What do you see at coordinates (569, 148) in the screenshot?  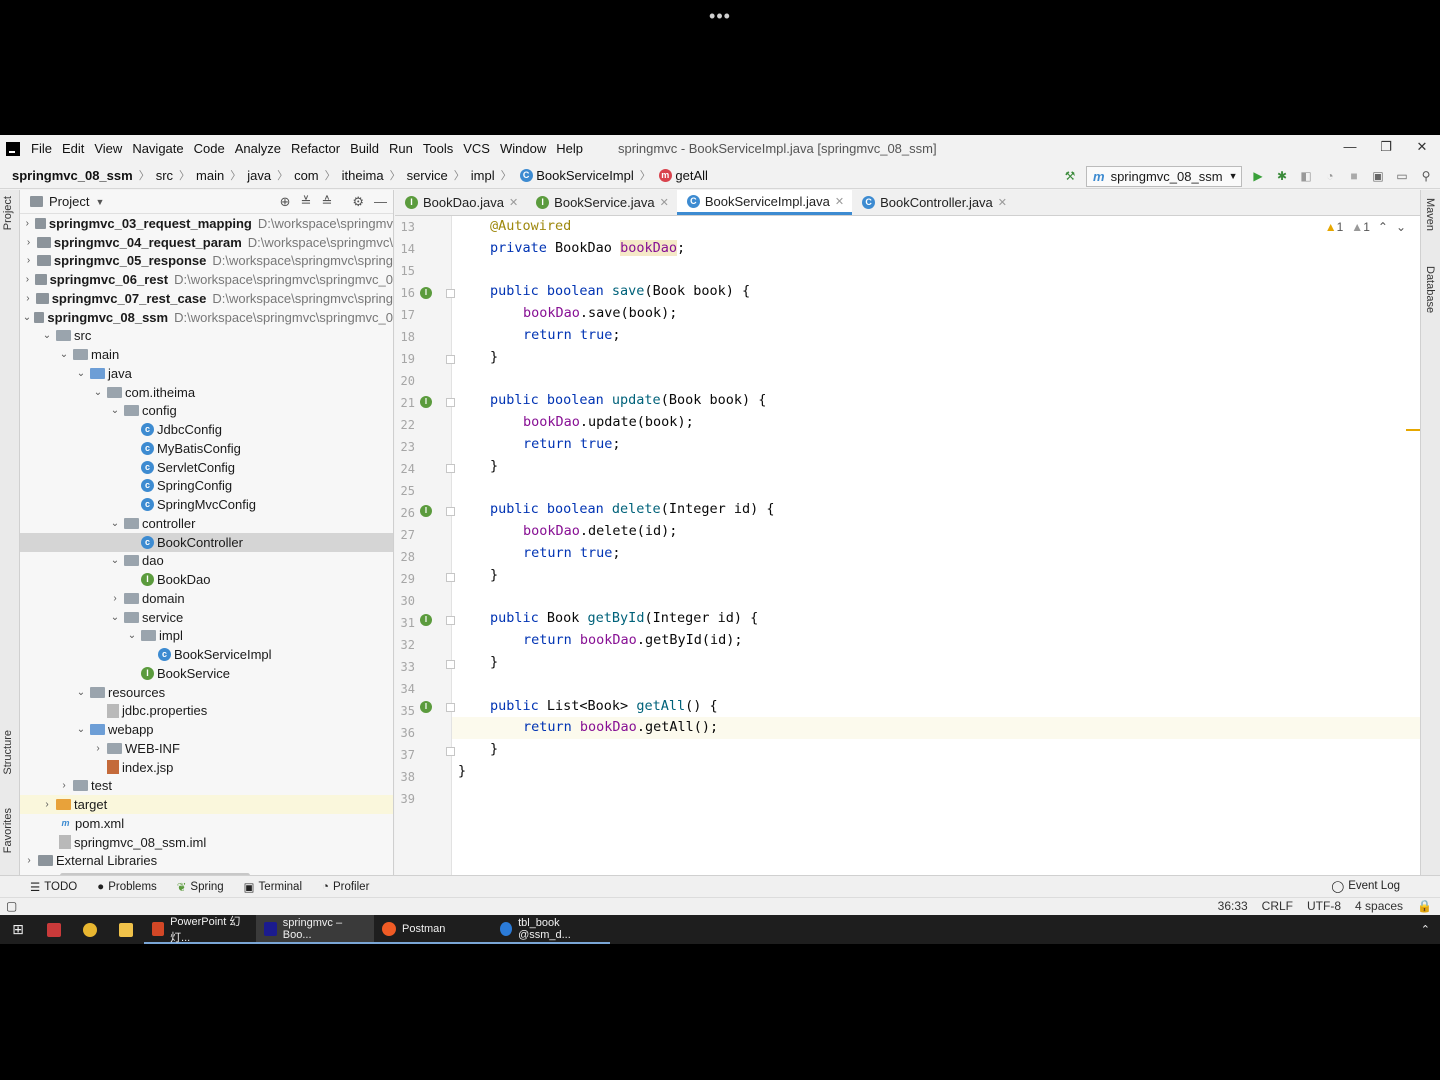 I see `menu-help: Help` at bounding box center [569, 148].